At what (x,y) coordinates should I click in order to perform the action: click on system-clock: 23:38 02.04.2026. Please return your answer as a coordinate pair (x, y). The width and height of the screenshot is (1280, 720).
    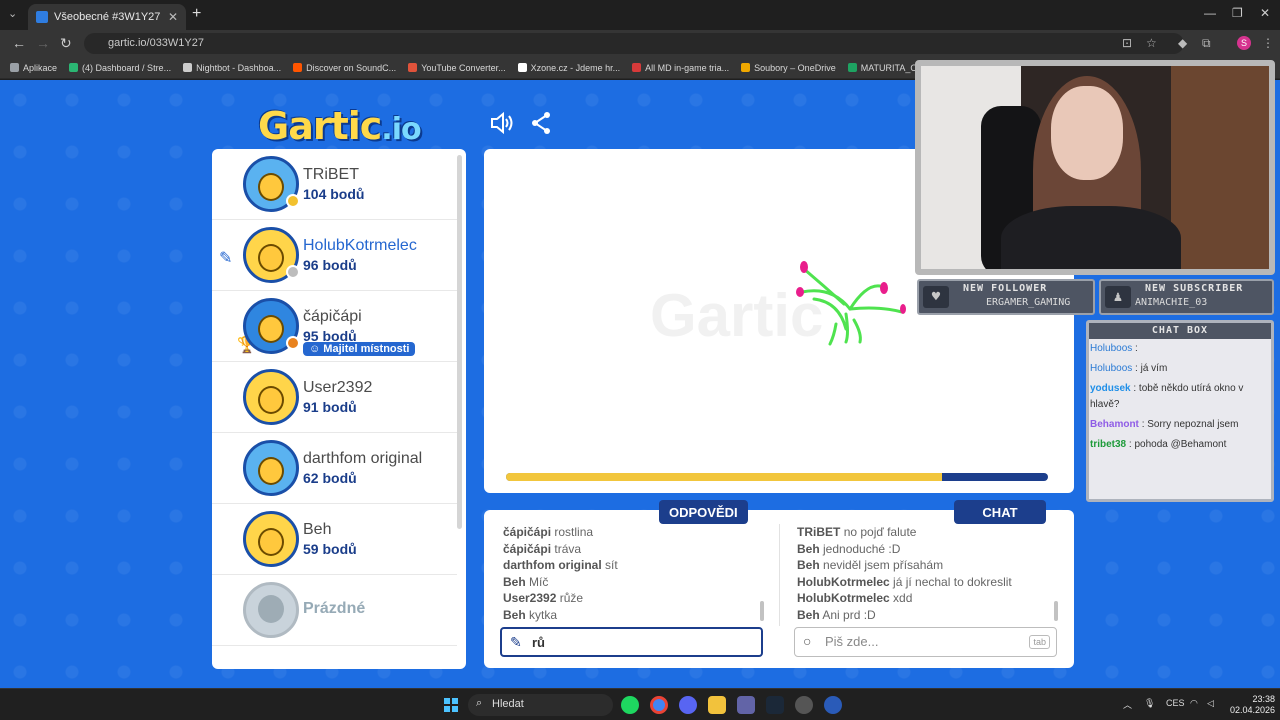
    Looking at the image, I should click on (1252, 705).